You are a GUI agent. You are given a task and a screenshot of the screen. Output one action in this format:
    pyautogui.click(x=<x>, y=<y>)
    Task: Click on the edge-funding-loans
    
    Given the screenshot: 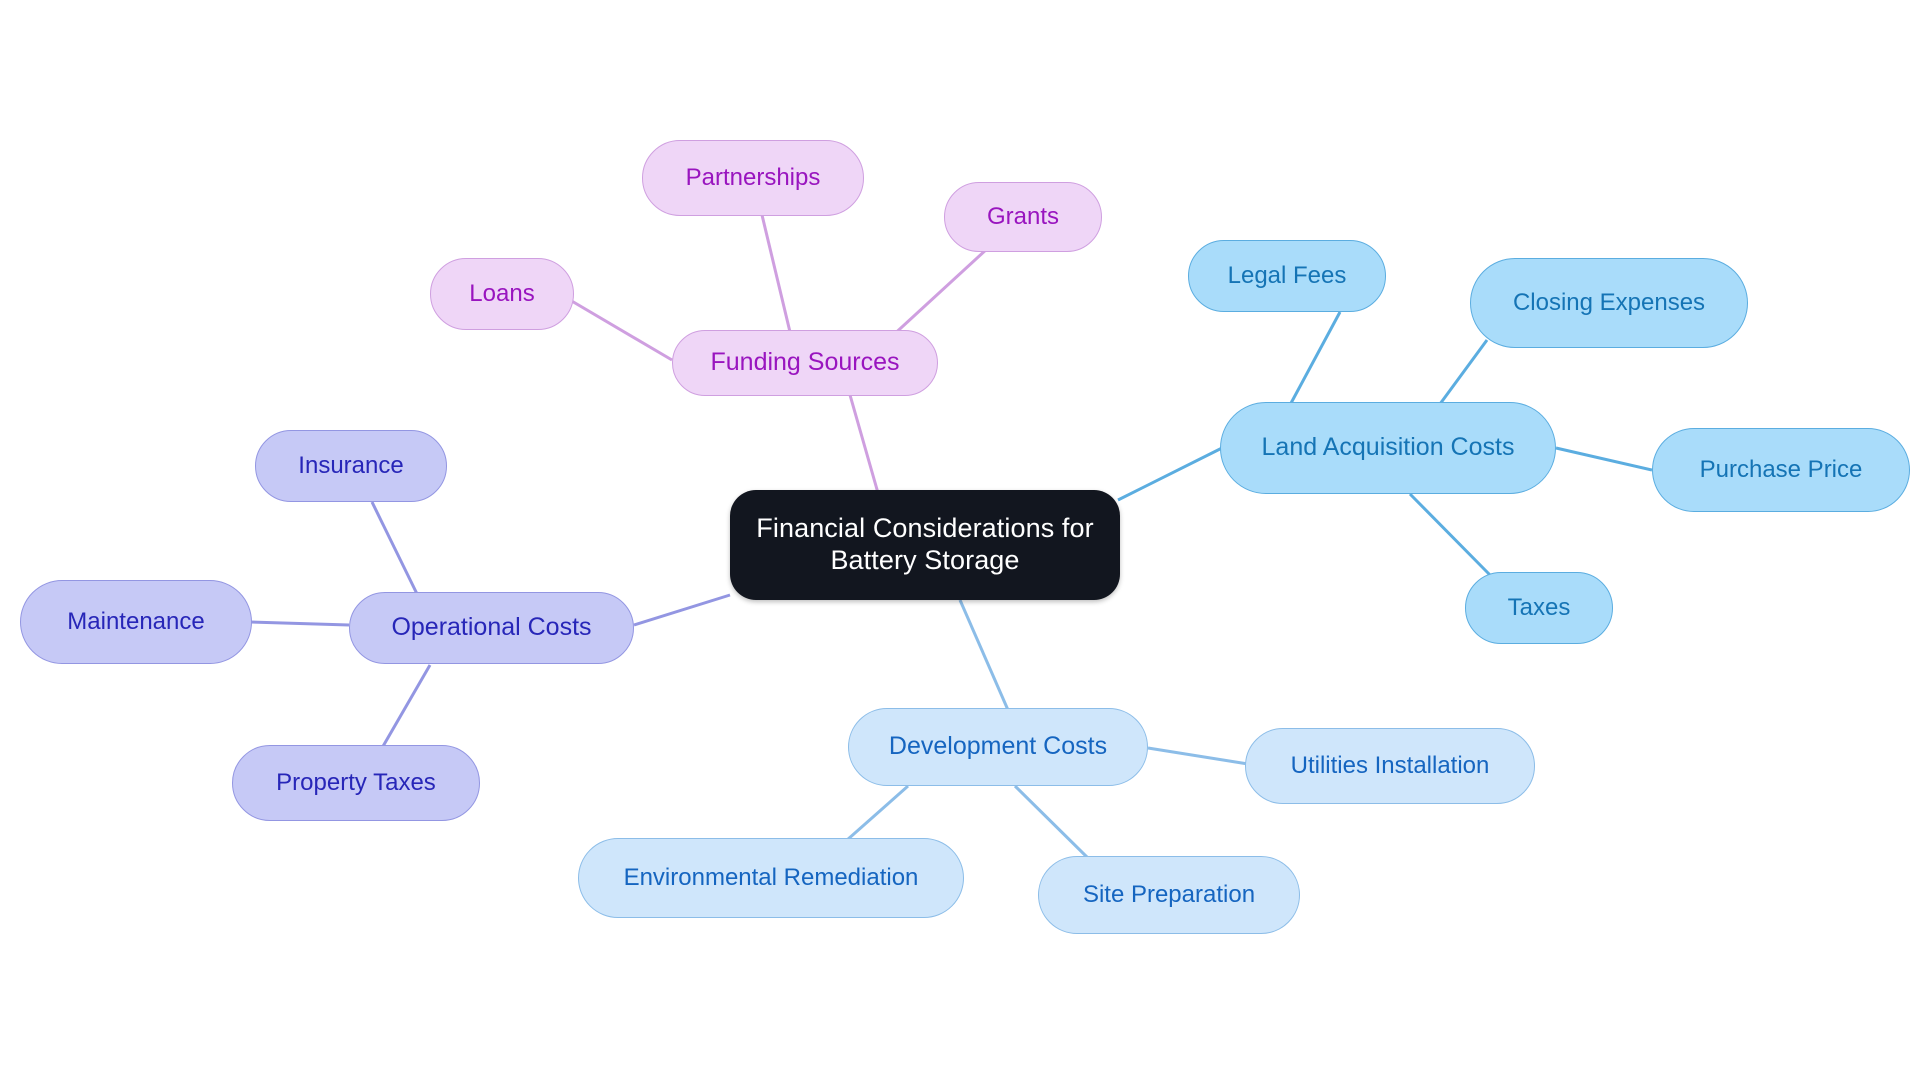 What is the action you would take?
    pyautogui.click(x=621, y=330)
    